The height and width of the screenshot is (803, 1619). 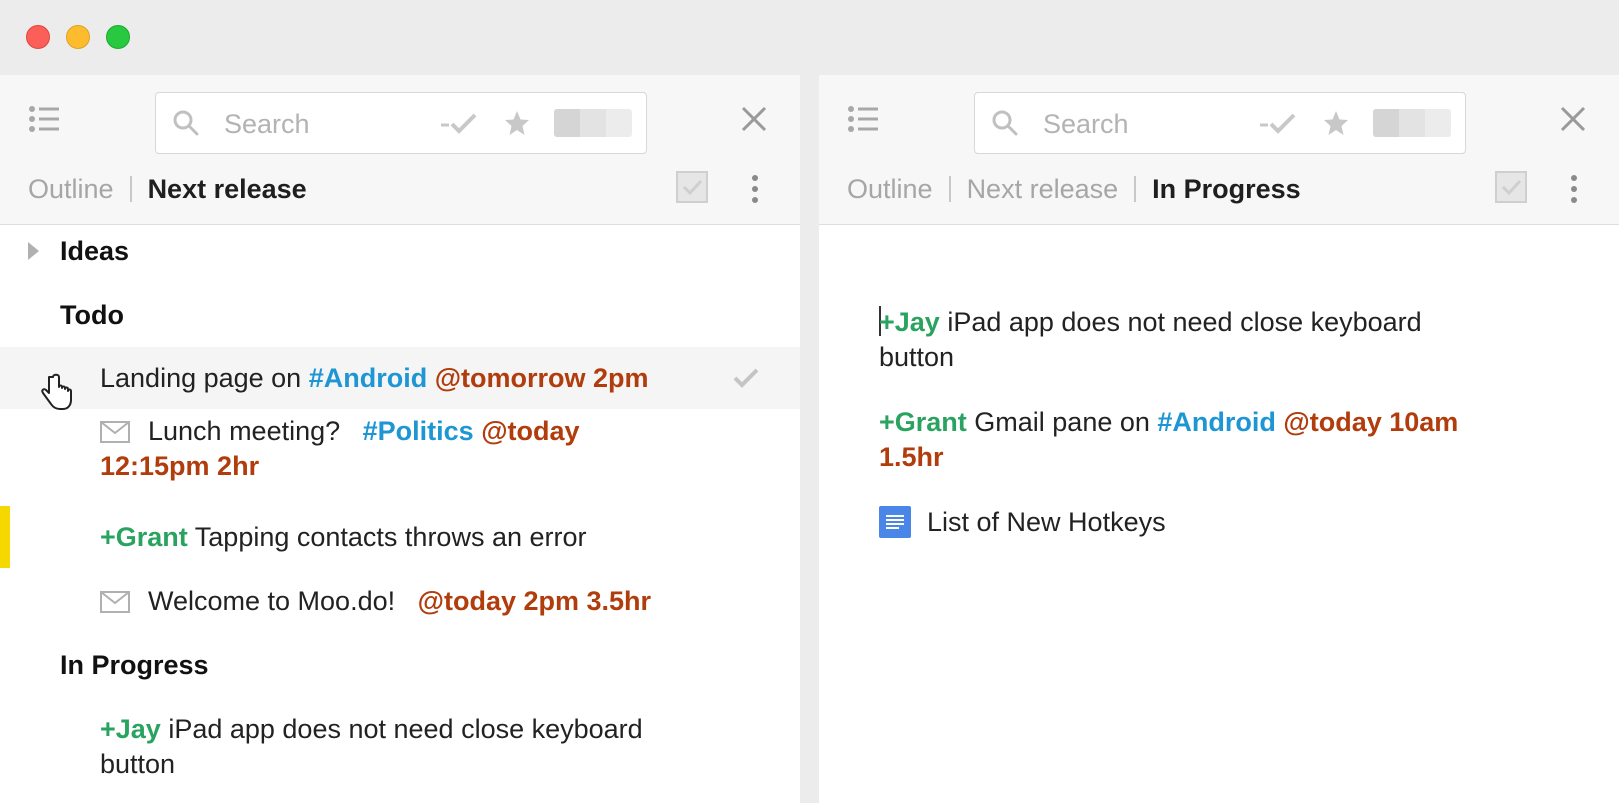 I want to click on task-text: Landing page on, so click(x=204, y=378).